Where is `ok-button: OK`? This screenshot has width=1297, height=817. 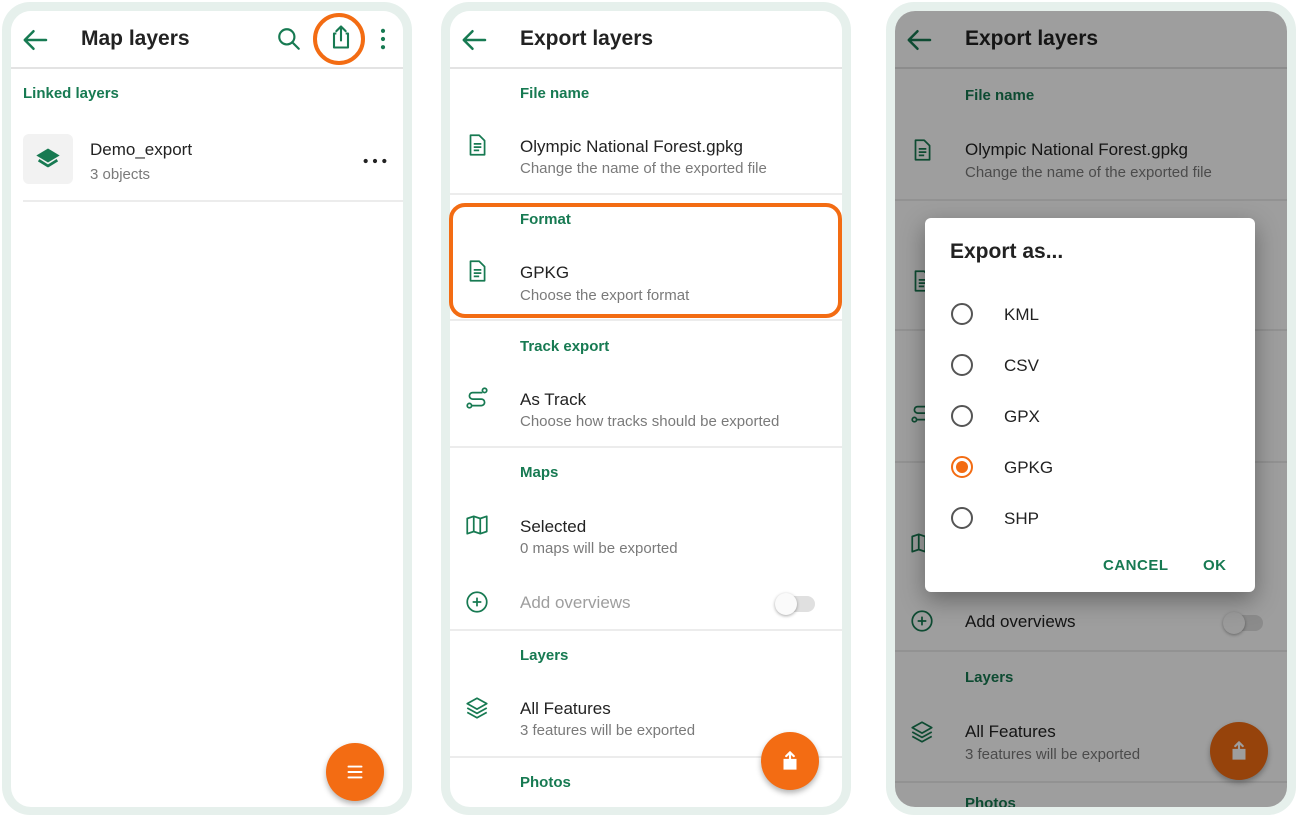 ok-button: OK is located at coordinates (1215, 565).